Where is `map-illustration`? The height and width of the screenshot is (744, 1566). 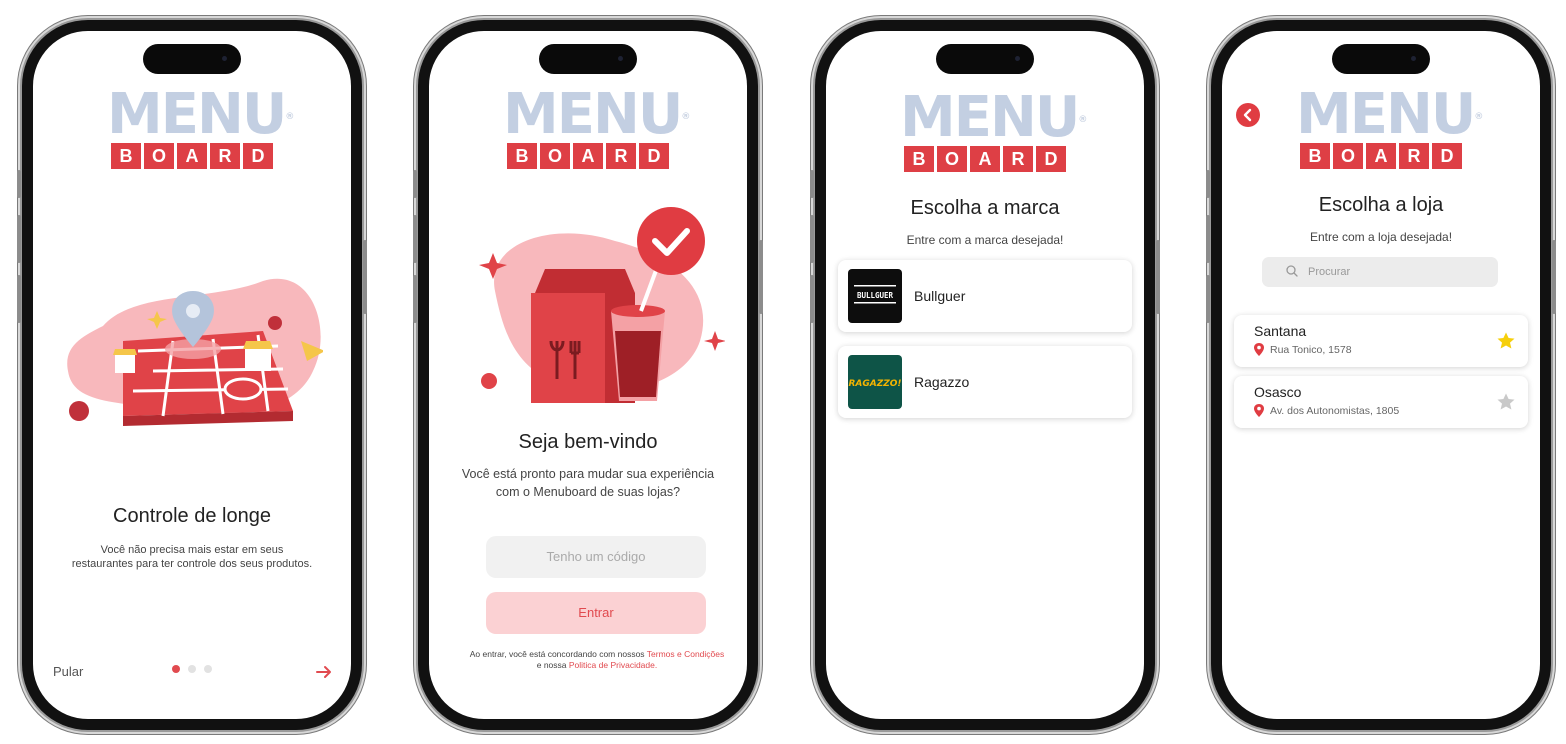 map-illustration is located at coordinates (195, 352).